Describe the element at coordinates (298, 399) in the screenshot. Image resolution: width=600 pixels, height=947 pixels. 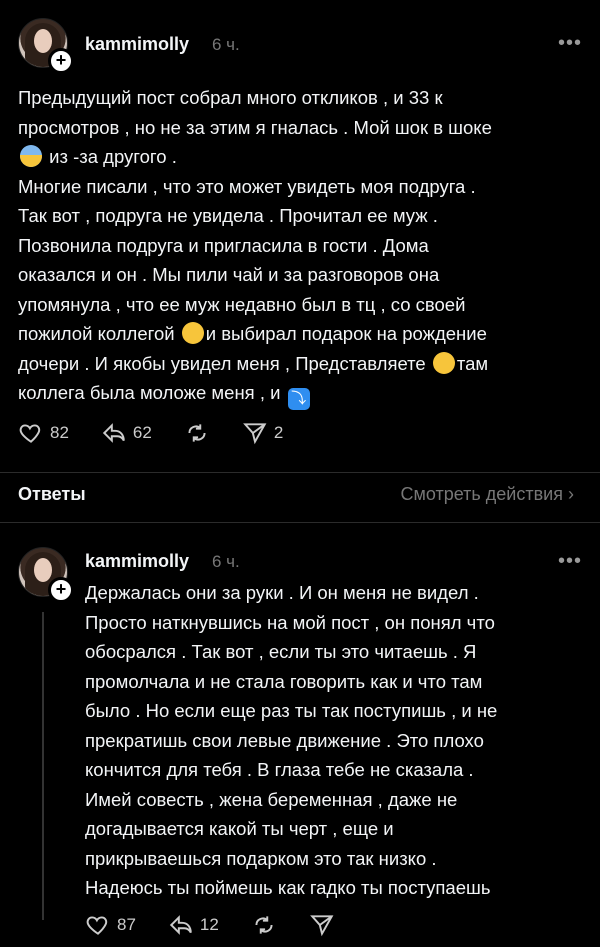
I see `arrow-down-emoji: ⤵` at that location.